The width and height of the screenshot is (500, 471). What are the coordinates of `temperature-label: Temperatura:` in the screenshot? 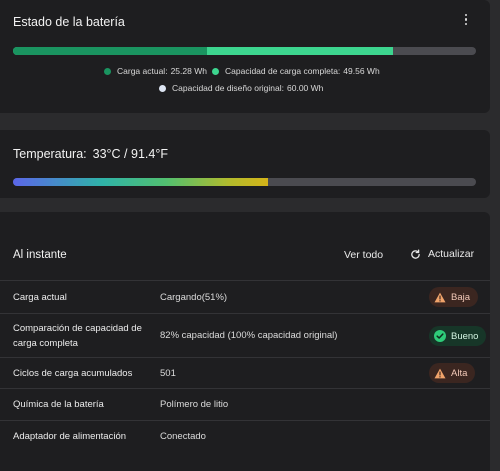 It's located at (50, 154).